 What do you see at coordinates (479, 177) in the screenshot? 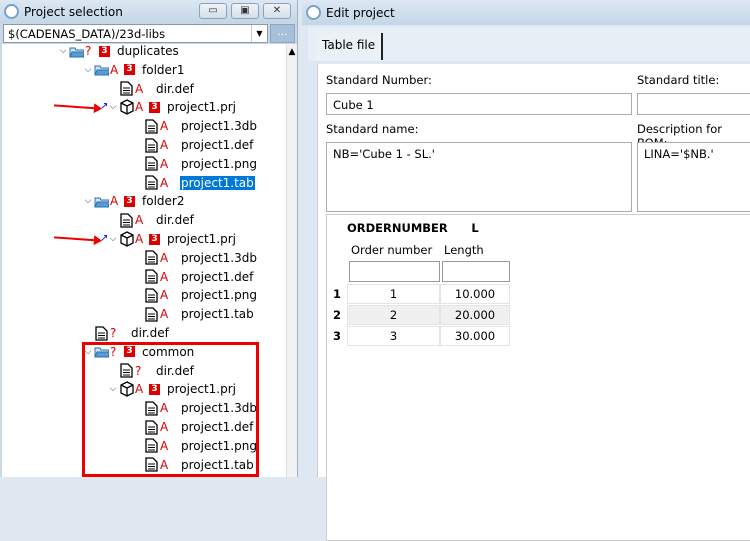
I see `standard-name-field: NB='Cube 1 - SL.'` at bounding box center [479, 177].